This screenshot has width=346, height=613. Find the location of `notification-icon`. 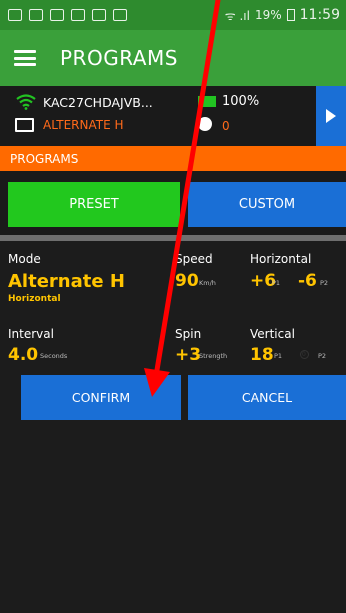

notification-icon is located at coordinates (78, 15).